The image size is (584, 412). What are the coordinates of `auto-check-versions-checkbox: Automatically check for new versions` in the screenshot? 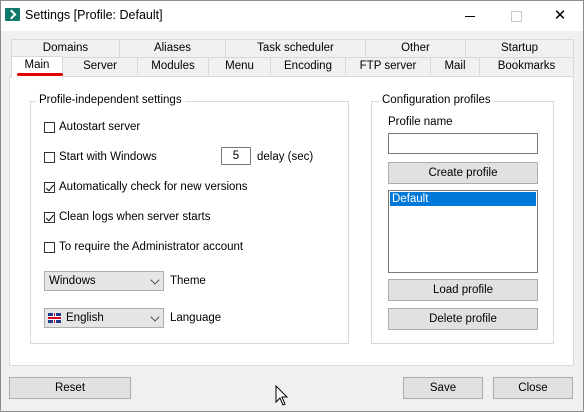 It's located at (146, 187).